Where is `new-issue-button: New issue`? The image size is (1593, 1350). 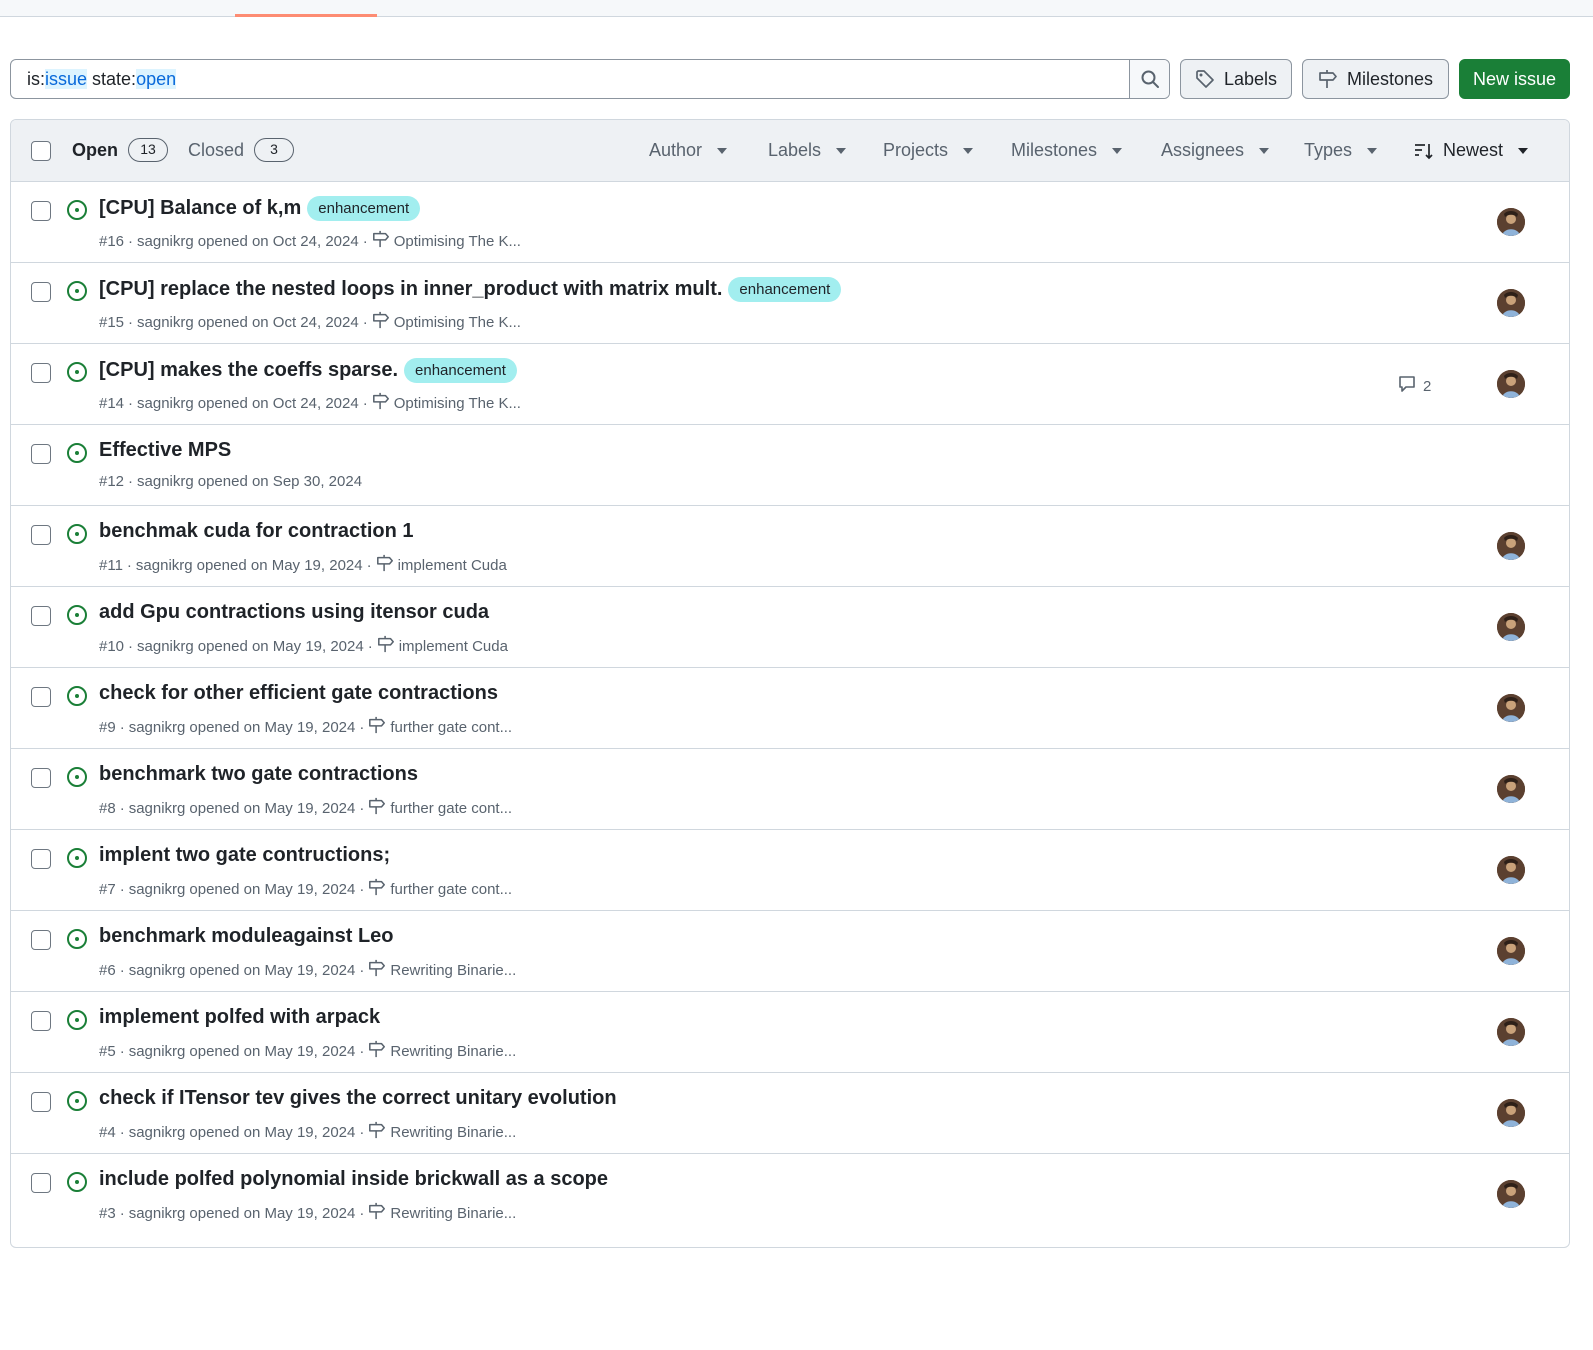 new-issue-button: New issue is located at coordinates (1514, 79).